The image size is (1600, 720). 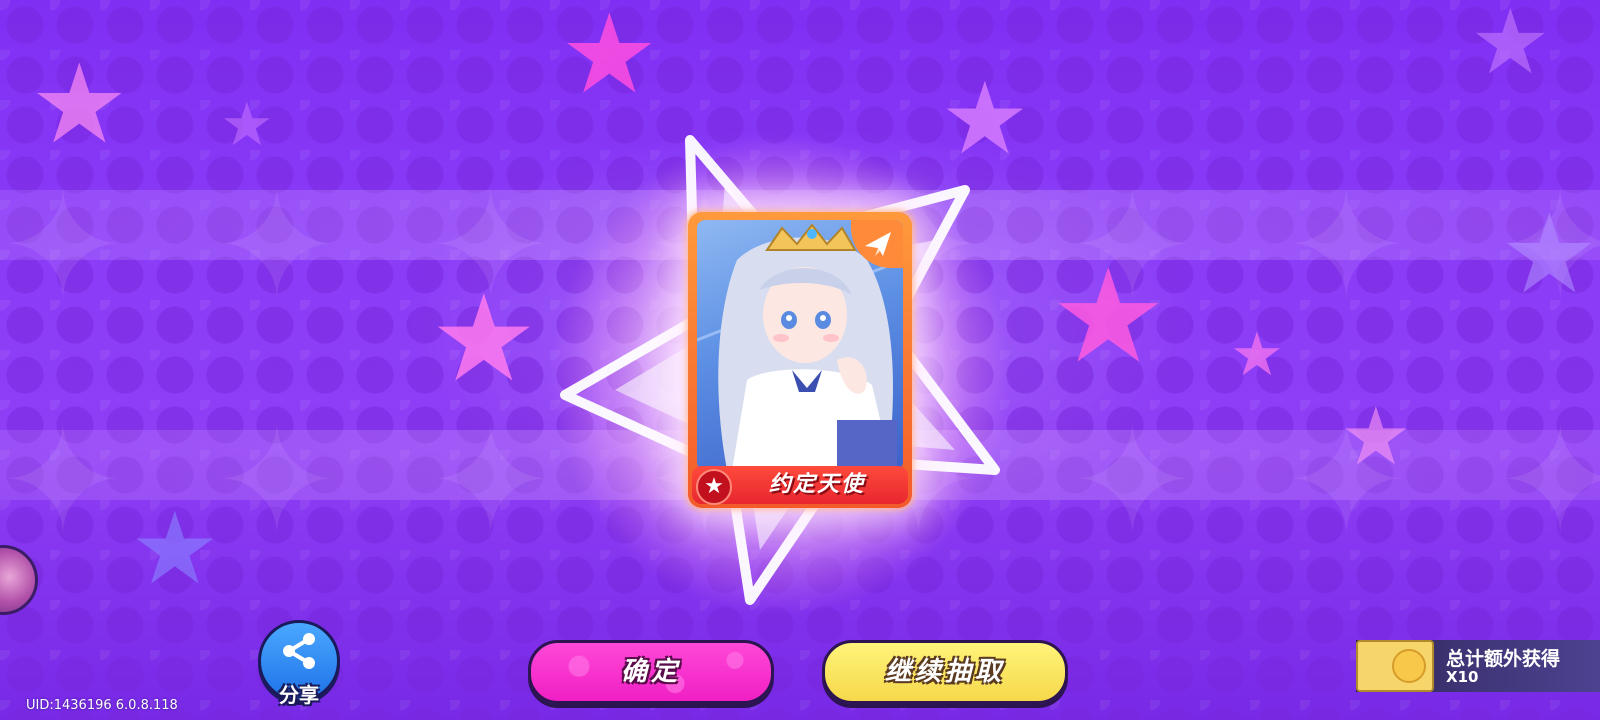 I want to click on paper-plane-icon, so click(x=878, y=244).